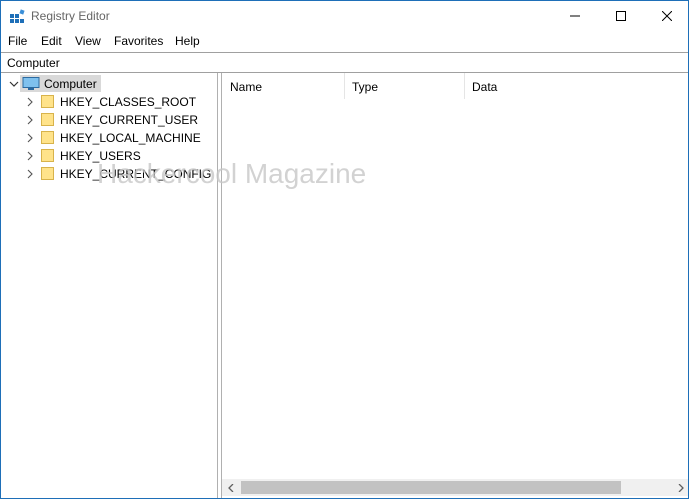 The image size is (689, 499). I want to click on tree-item-hkey-users: HKEY_USERS, so click(109, 156).